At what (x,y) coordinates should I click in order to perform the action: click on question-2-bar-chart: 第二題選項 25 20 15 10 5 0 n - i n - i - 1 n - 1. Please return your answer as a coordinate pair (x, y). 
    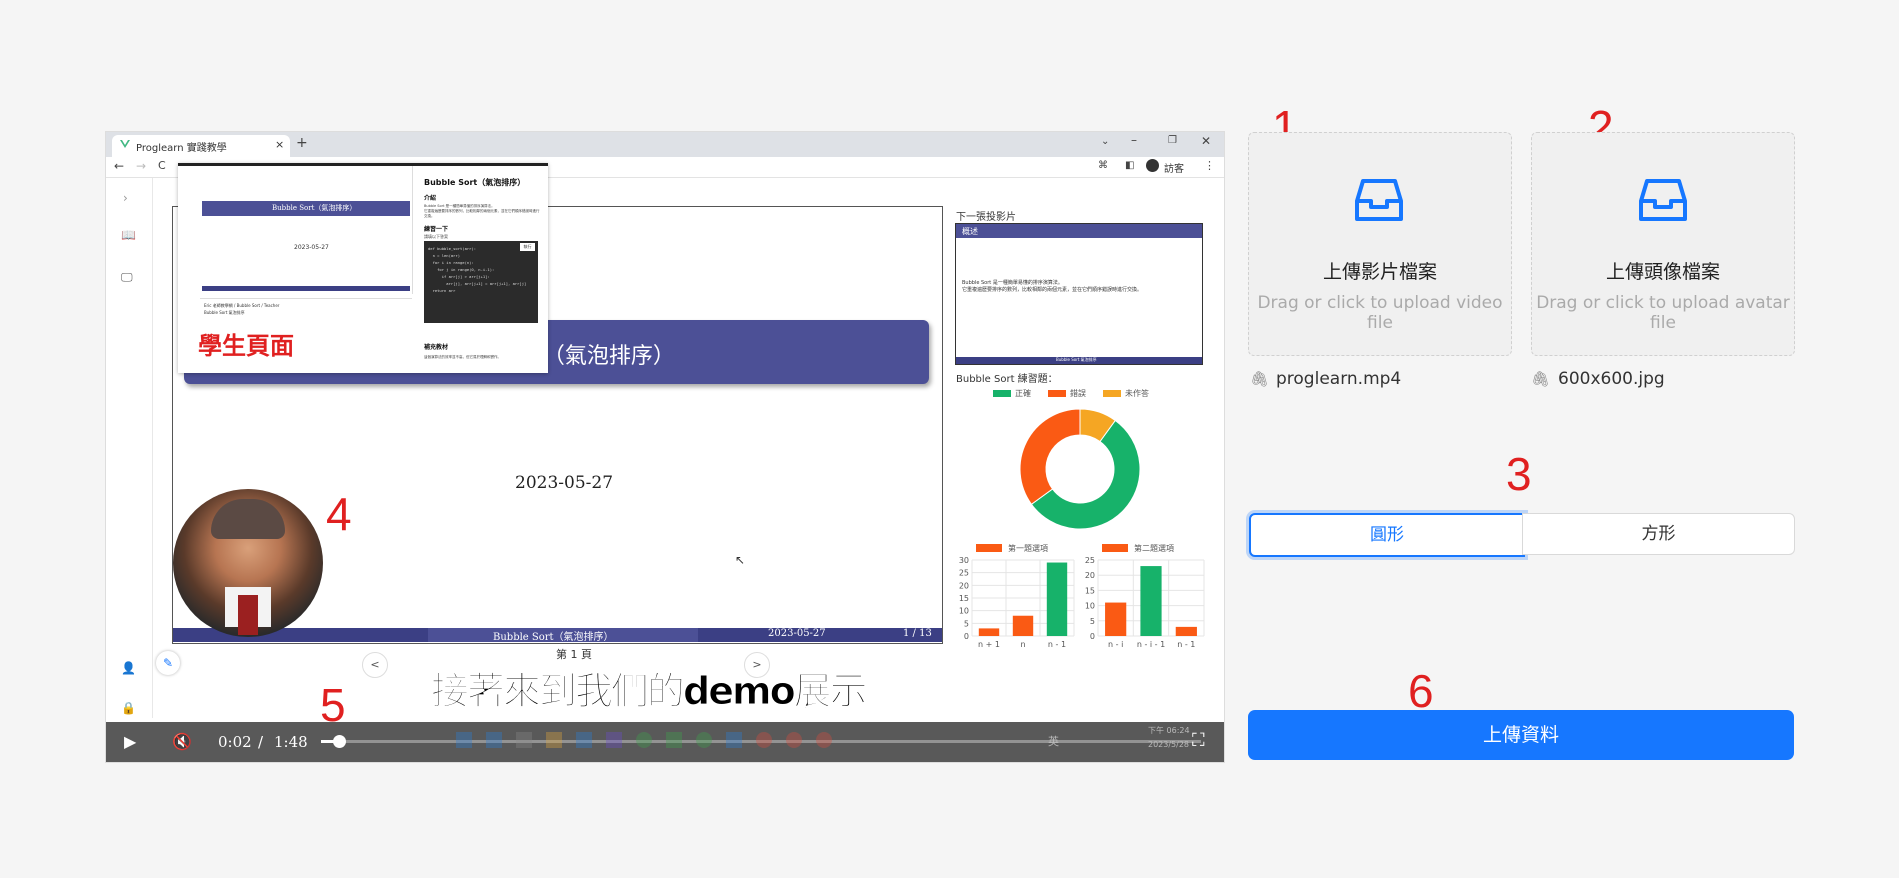
    Looking at the image, I should click on (1145, 596).